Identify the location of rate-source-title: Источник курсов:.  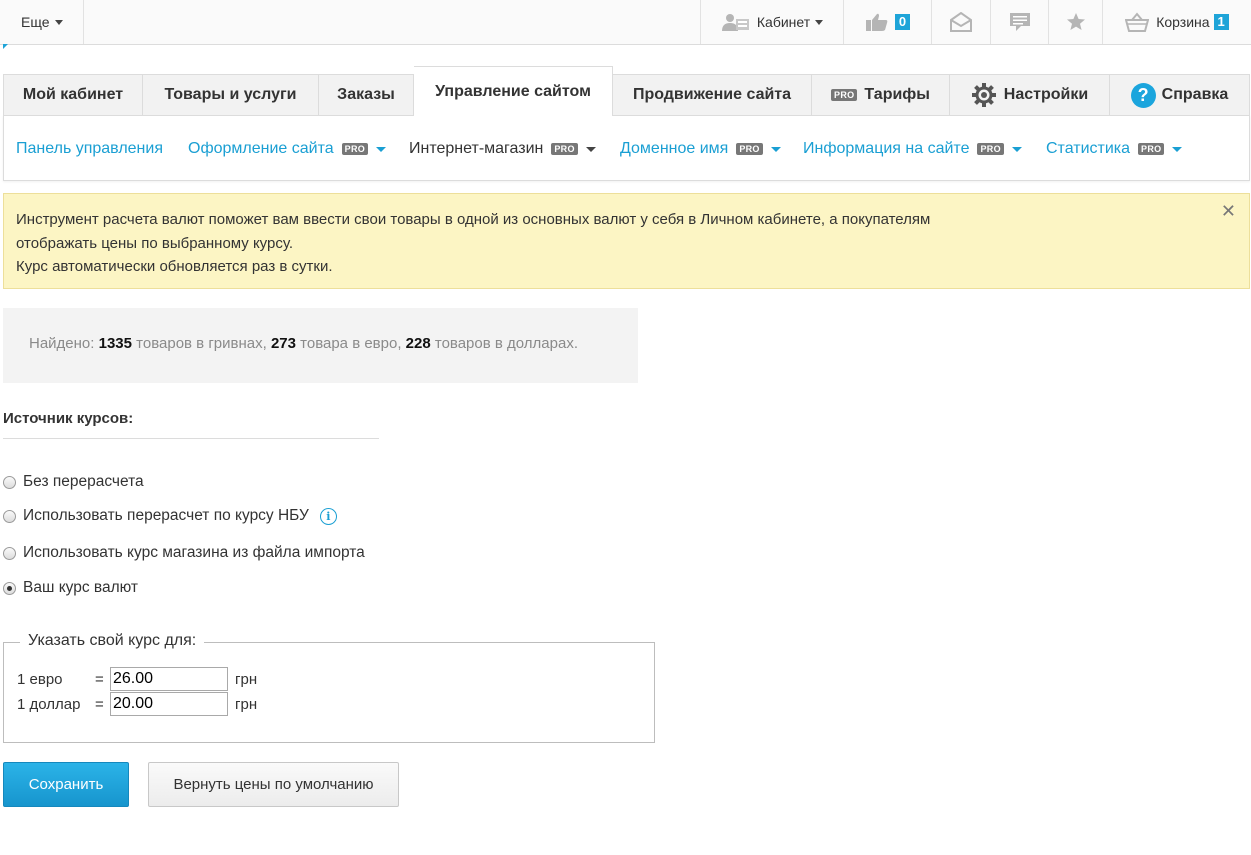
(191, 424).